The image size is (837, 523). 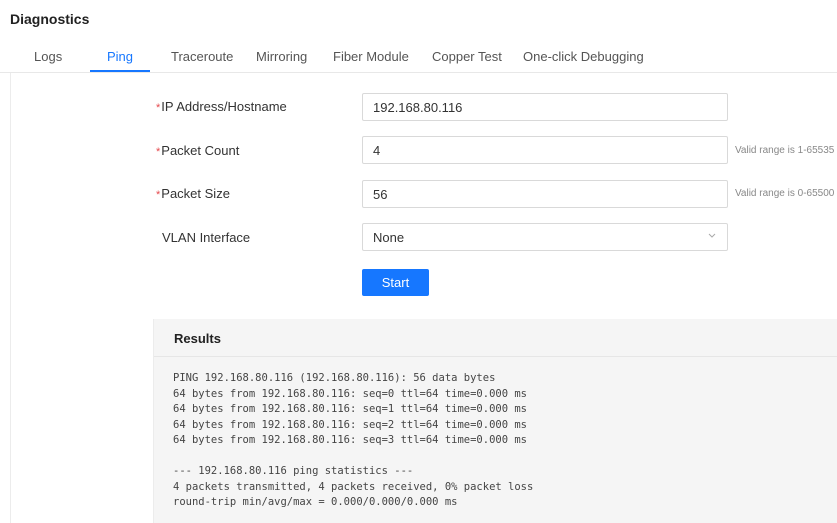 I want to click on packet-size-input, so click(x=545, y=194).